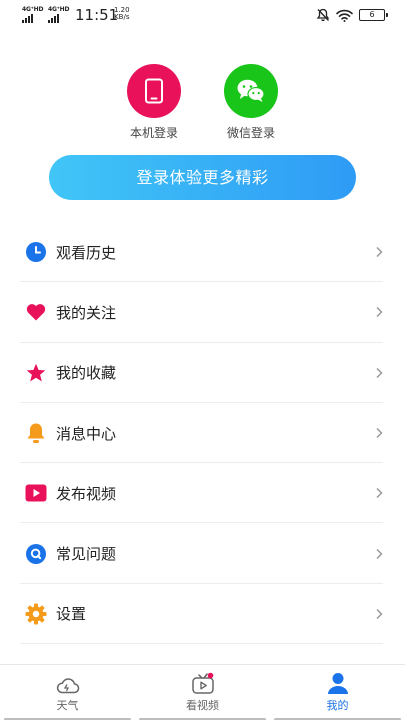 The height and width of the screenshot is (720, 405). What do you see at coordinates (86, 493) in the screenshot?
I see `menu-item-label: 发布视频` at bounding box center [86, 493].